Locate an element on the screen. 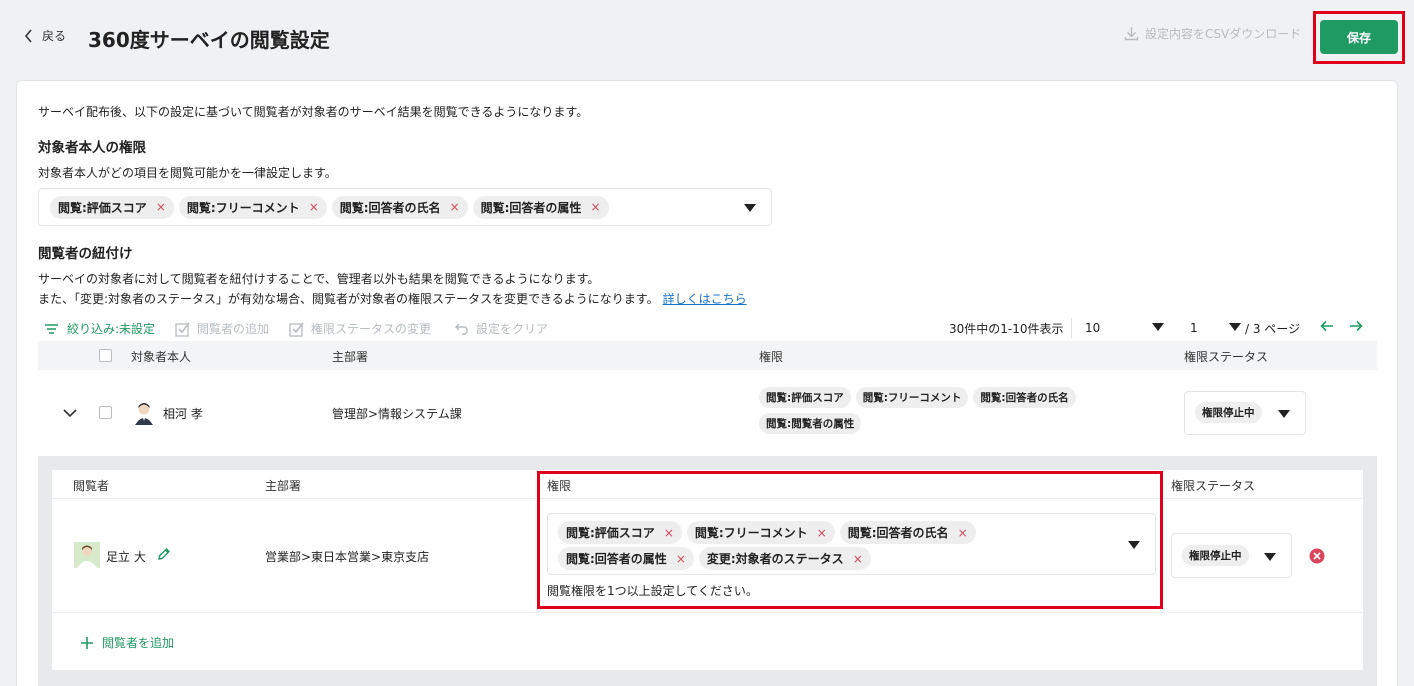 The image size is (1414, 686). csv-download-button: 設定内容をCSVダウンロード is located at coordinates (1212, 33).